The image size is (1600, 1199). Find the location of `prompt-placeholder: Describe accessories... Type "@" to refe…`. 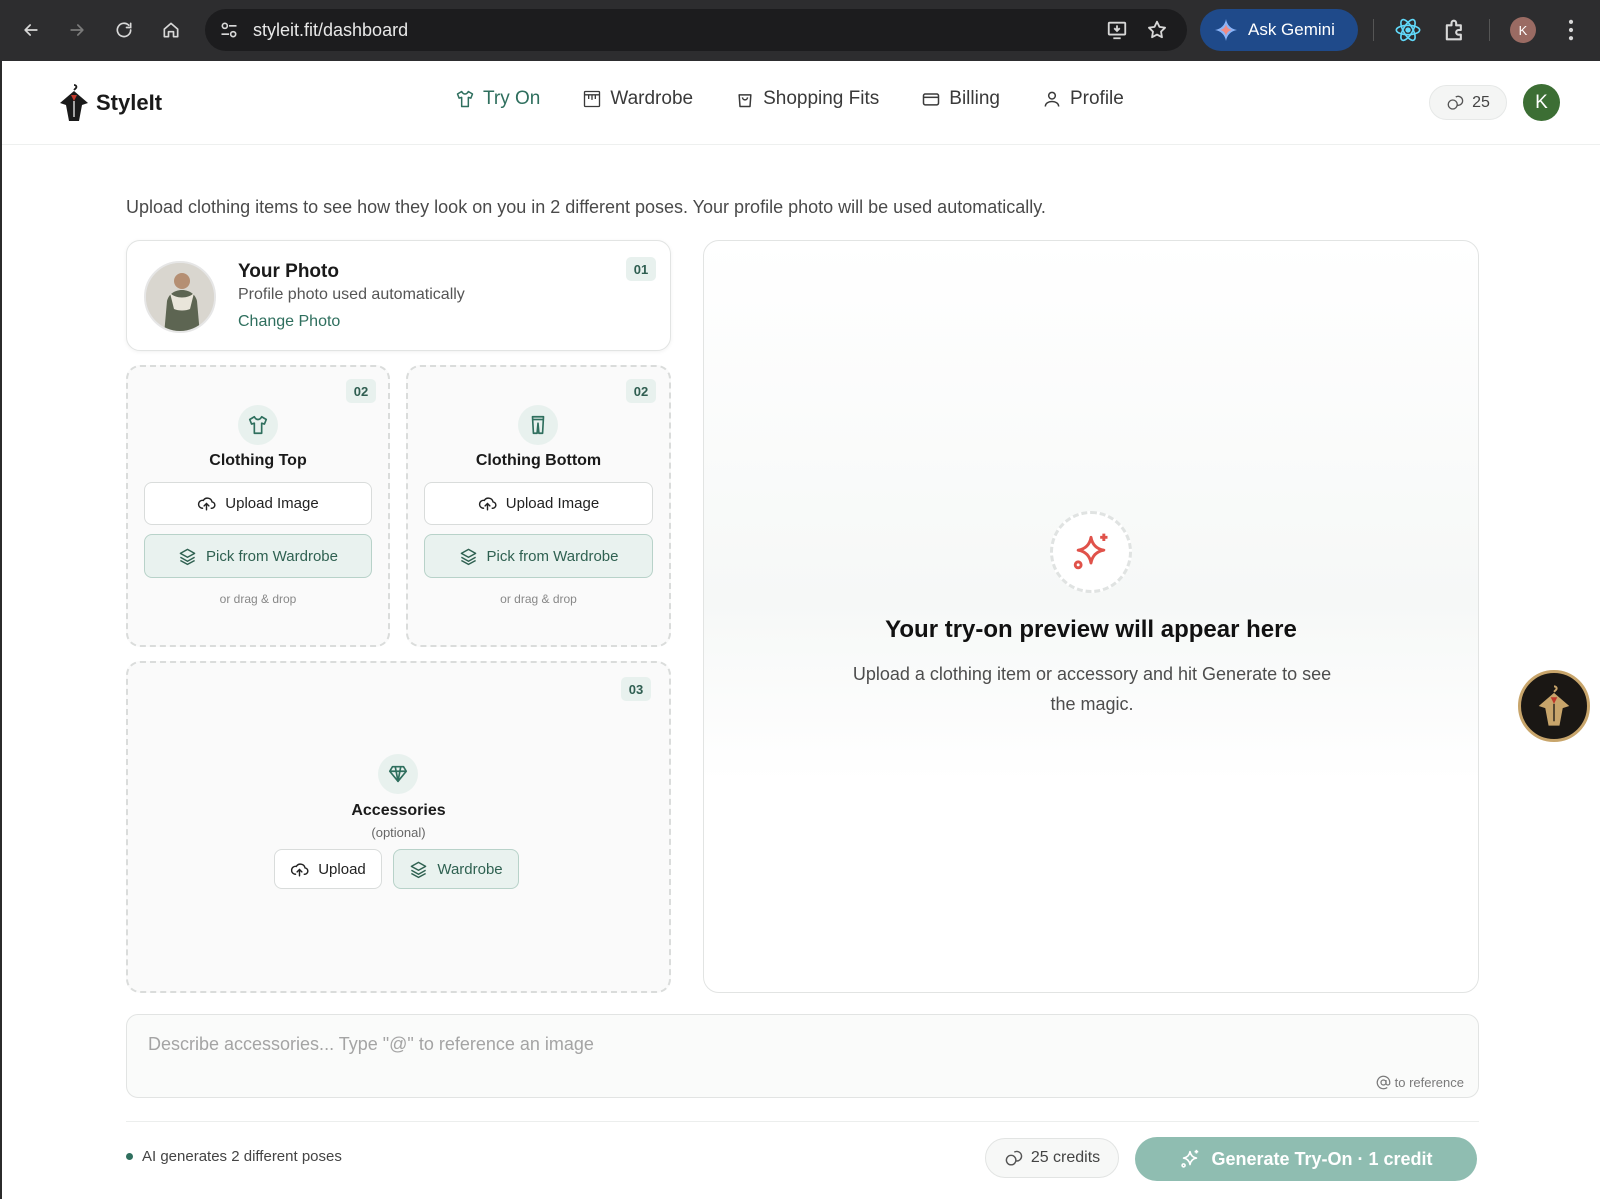

prompt-placeholder: Describe accessories... Type "@" to refe… is located at coordinates (371, 1044).